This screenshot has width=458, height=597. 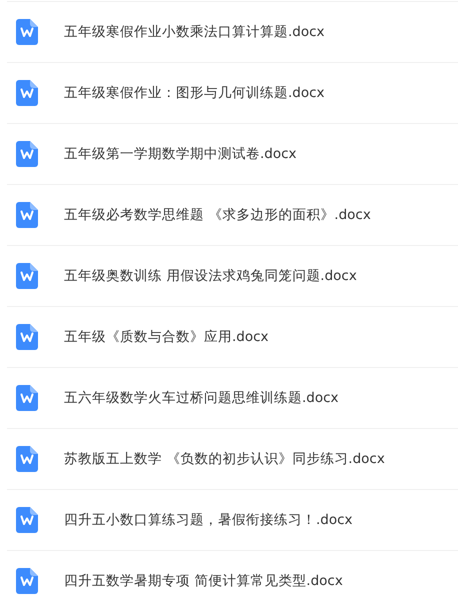 What do you see at coordinates (203, 581) in the screenshot?
I see `file-name-link: 四升五数学暑期专项 简便计算常见类型.docx` at bounding box center [203, 581].